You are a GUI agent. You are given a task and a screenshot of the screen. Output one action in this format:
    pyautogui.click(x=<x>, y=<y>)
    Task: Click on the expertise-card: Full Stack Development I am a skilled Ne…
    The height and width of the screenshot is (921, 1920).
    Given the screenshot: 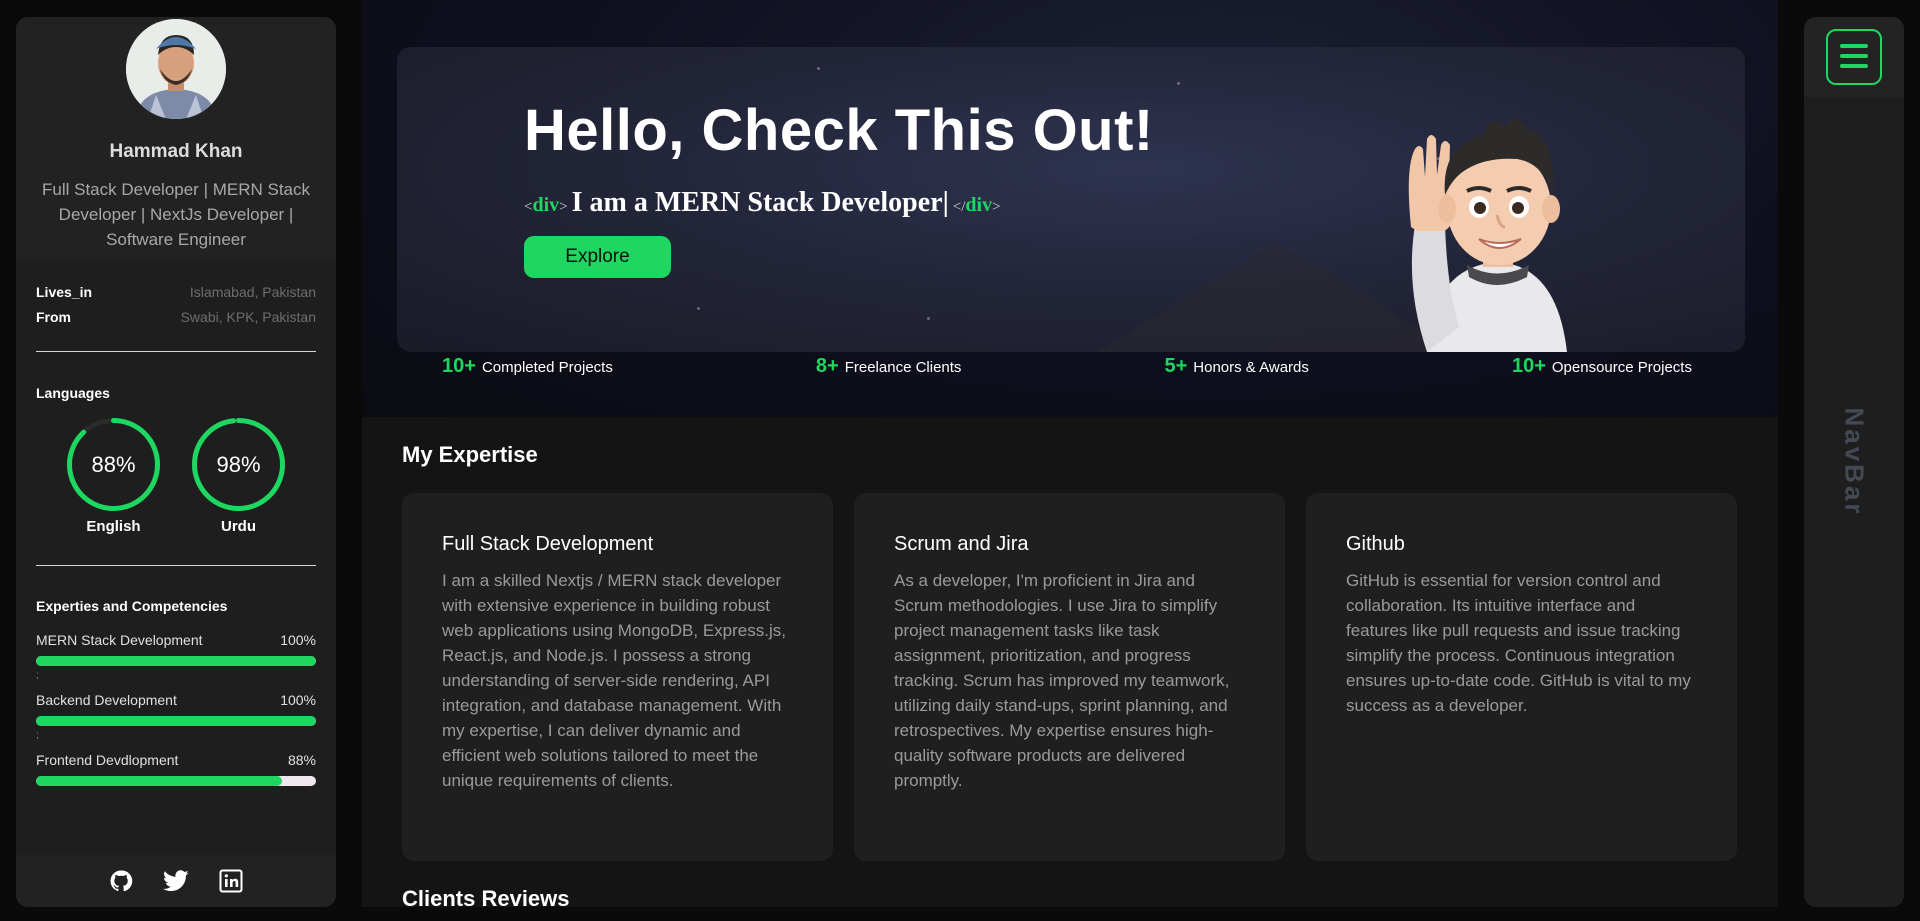 What is the action you would take?
    pyautogui.click(x=617, y=677)
    